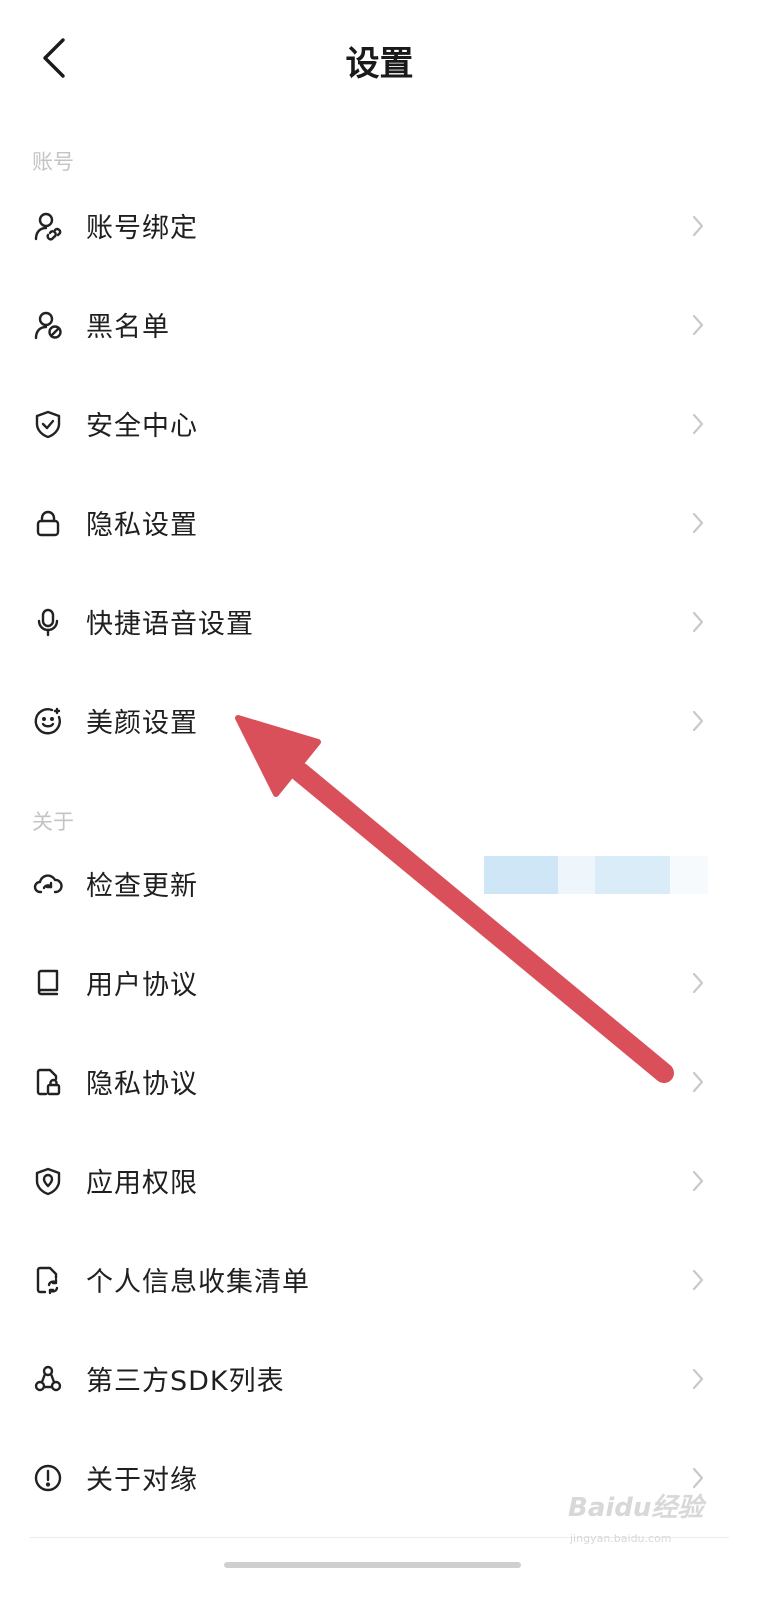 This screenshot has width=759, height=1600. Describe the element at coordinates (142, 1084) in the screenshot. I see `settings-row-label: 隐私协议` at that location.